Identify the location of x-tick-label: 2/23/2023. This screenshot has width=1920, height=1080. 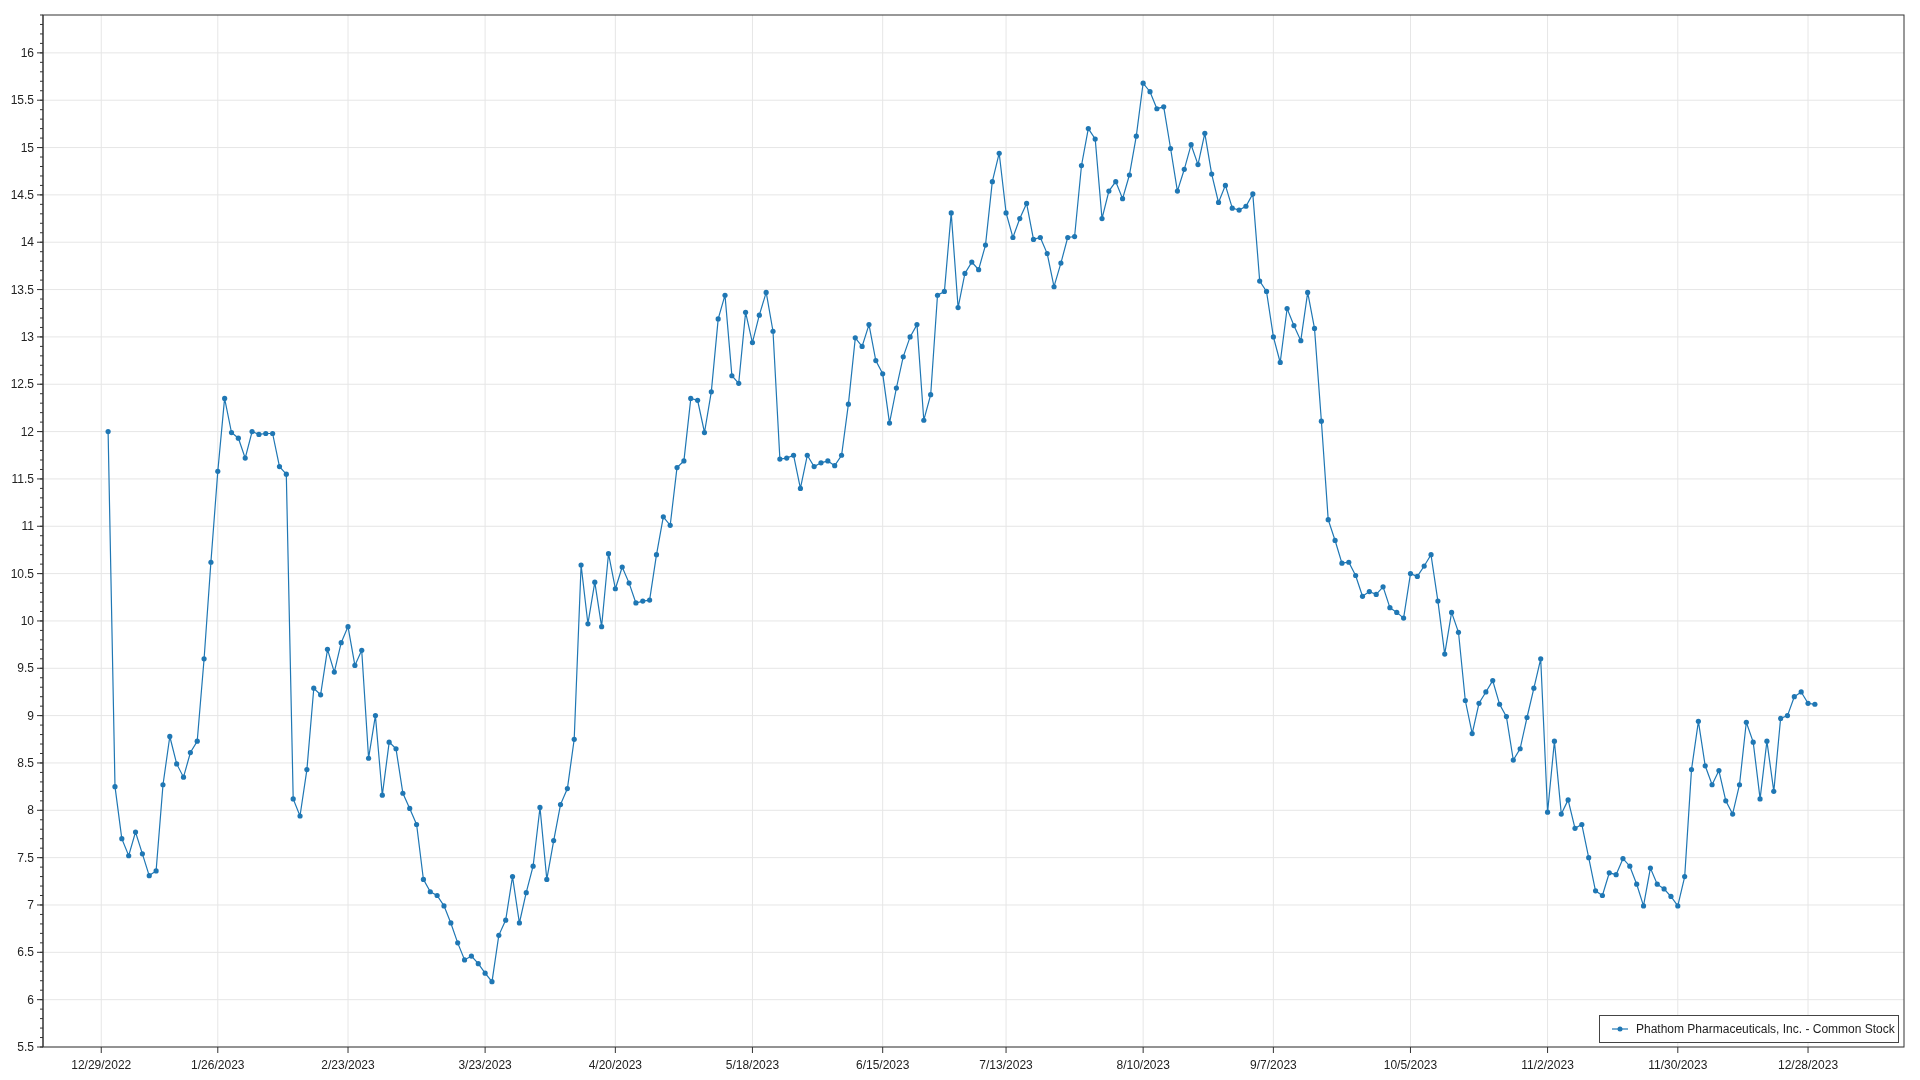
(348, 1065).